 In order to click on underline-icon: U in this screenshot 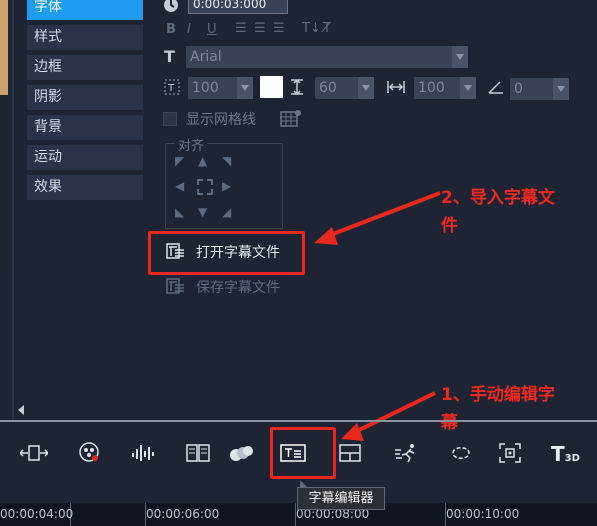, I will do `click(212, 29)`.